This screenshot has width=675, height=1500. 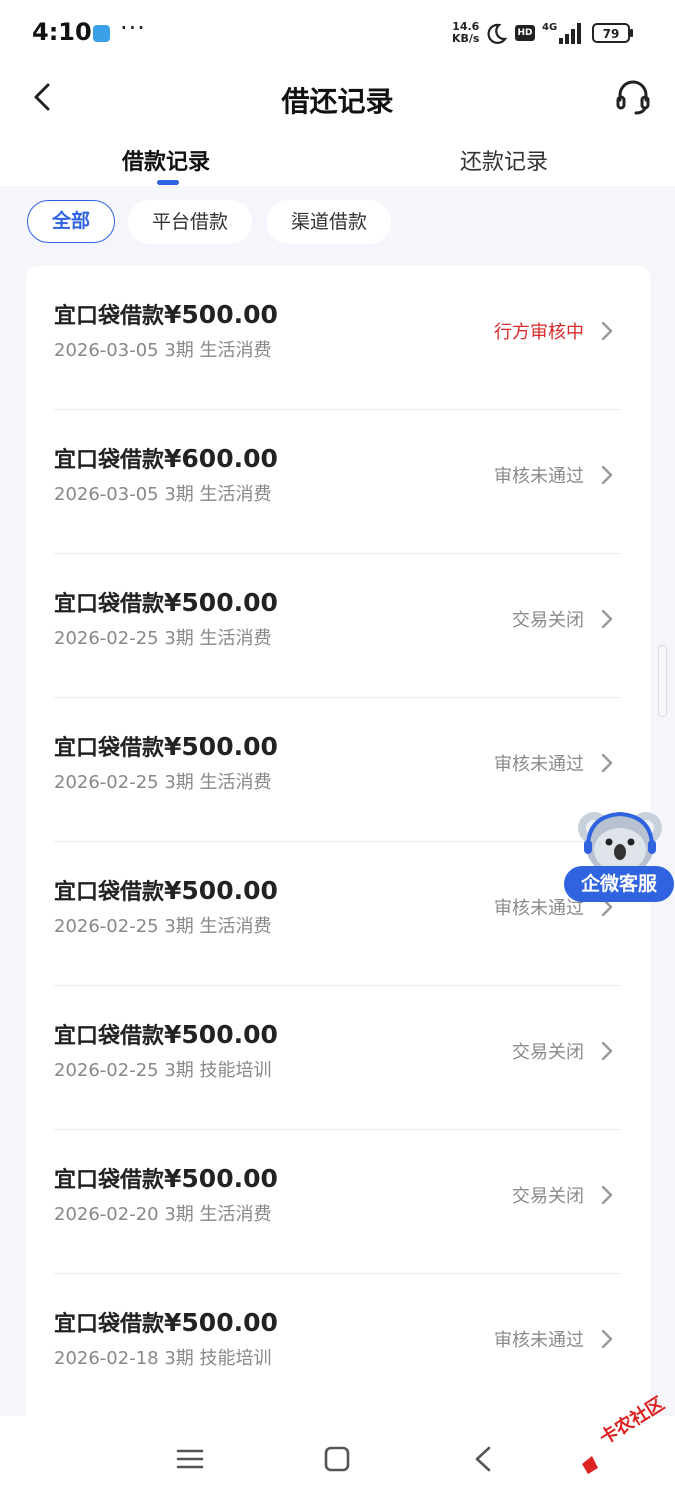 What do you see at coordinates (101, 33) in the screenshot?
I see `app-notification-icon` at bounding box center [101, 33].